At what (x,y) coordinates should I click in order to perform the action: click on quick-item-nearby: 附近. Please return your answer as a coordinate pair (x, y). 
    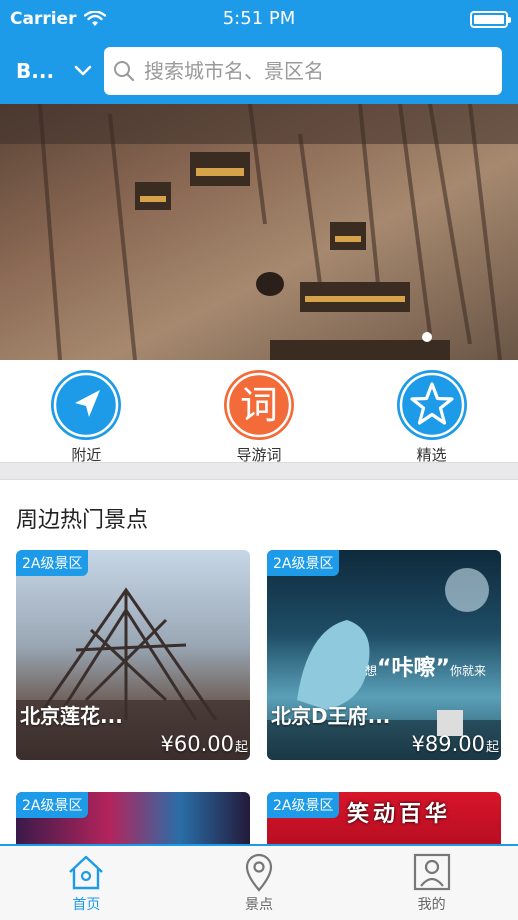
    Looking at the image, I should click on (86, 416).